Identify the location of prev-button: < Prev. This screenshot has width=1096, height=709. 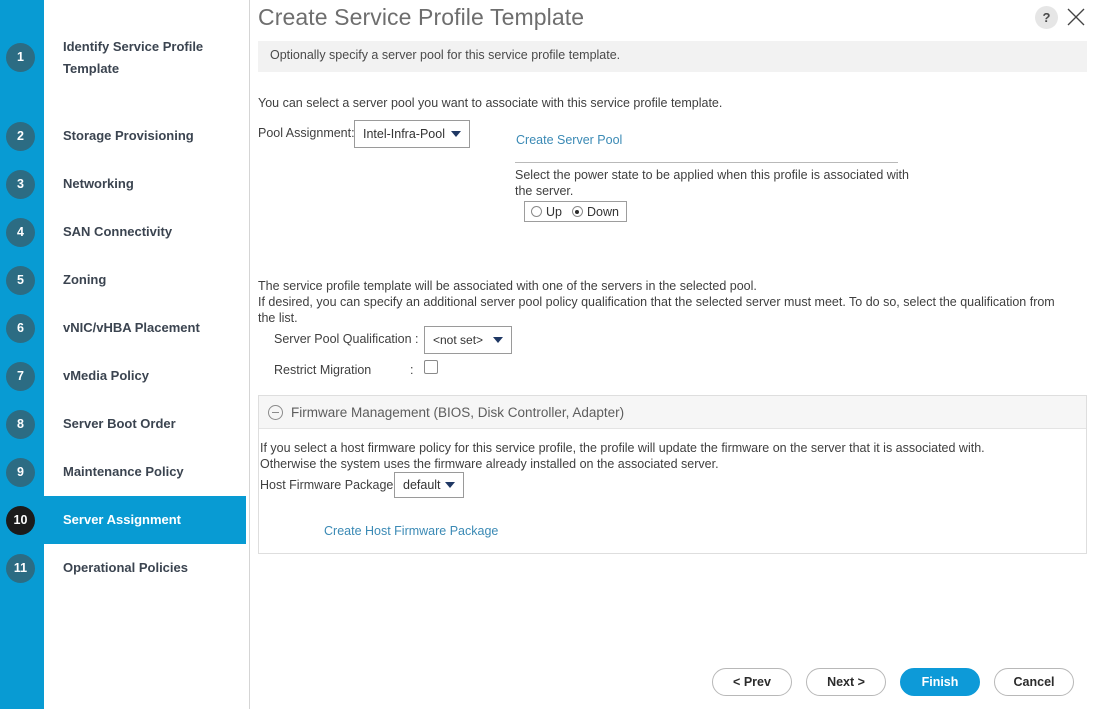
(752, 682).